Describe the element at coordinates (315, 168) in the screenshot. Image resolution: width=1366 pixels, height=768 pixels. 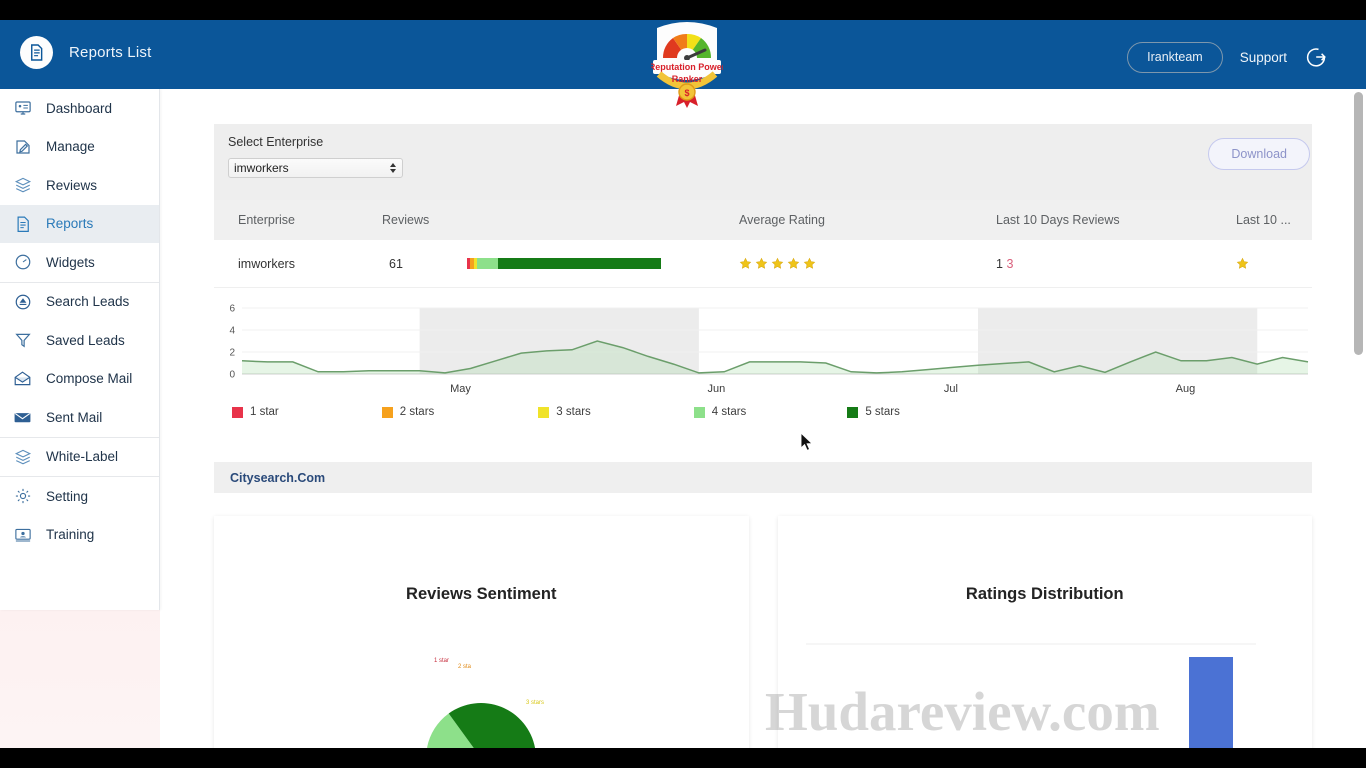
I see `enterprise-select: imworkers` at that location.